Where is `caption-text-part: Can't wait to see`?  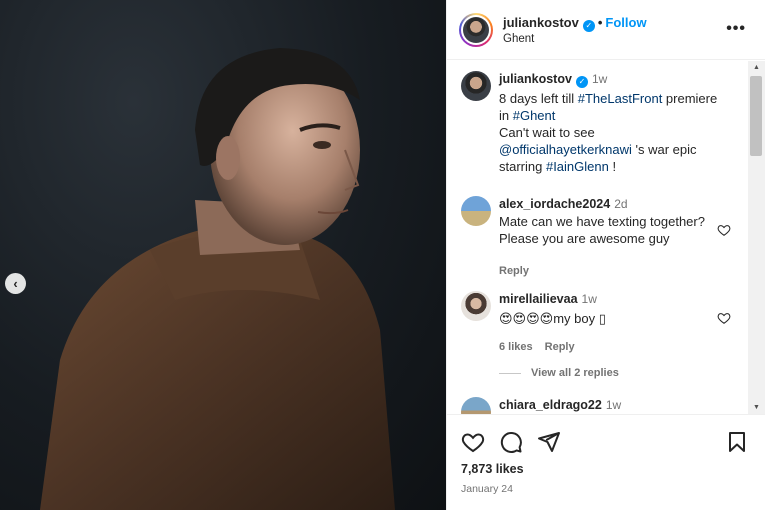
caption-text-part: Can't wait to see is located at coordinates (547, 132).